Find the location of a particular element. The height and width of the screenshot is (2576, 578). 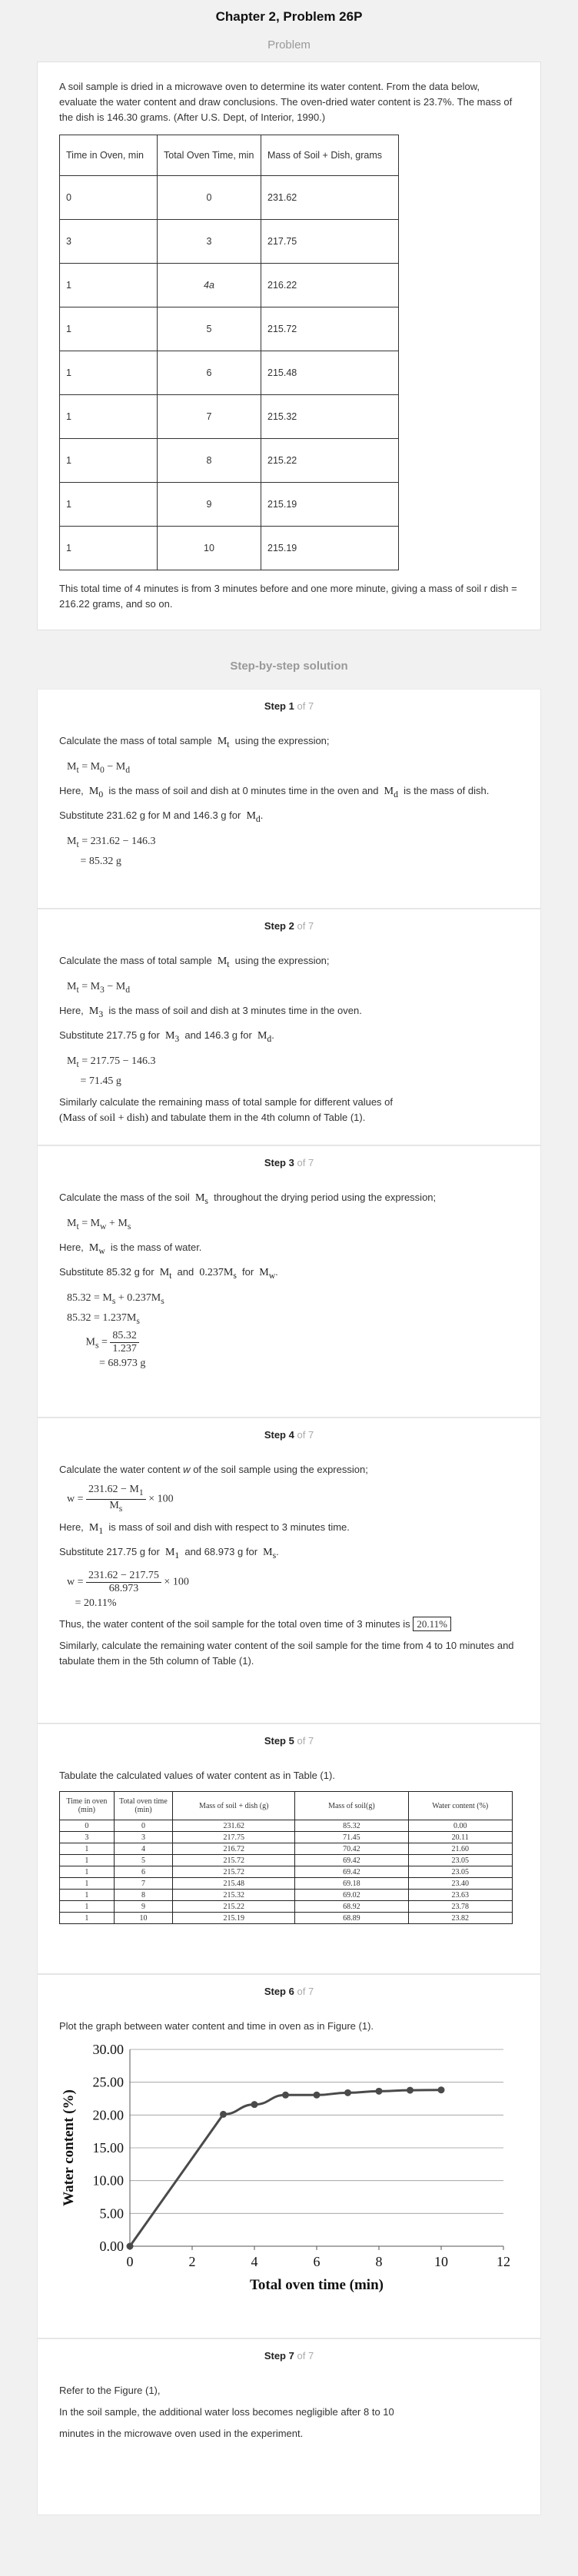

problem-table-row: 1 10 215.19 is located at coordinates (229, 548).